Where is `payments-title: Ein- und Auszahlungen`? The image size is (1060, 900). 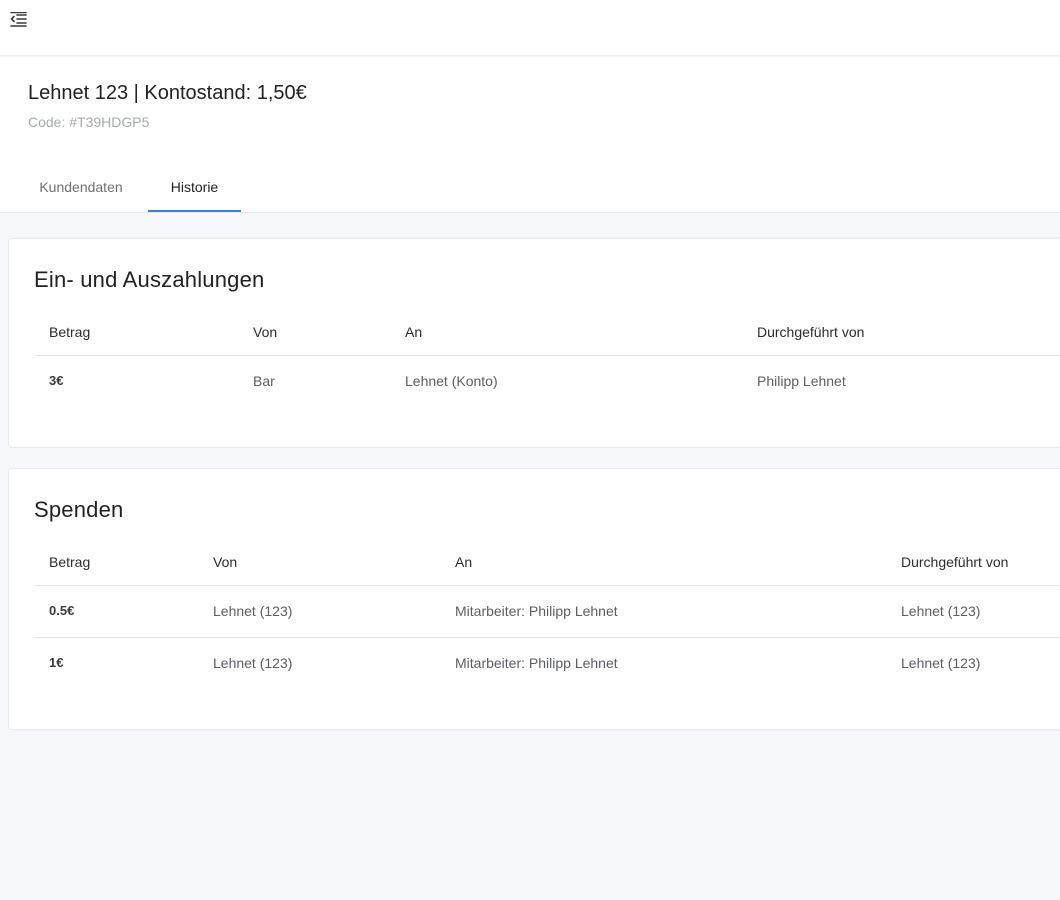
payments-title: Ein- und Auszahlungen is located at coordinates (149, 279).